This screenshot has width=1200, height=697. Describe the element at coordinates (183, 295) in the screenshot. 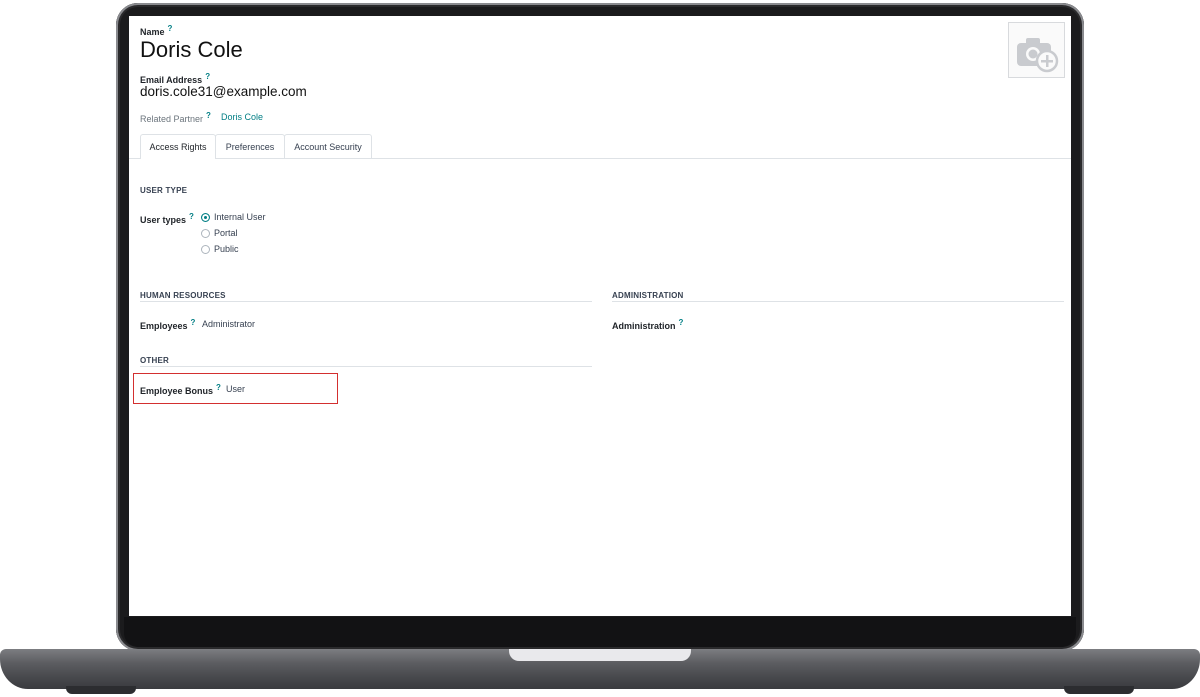

I see `section-title-human-resources: HUMAN RESOURCES` at that location.